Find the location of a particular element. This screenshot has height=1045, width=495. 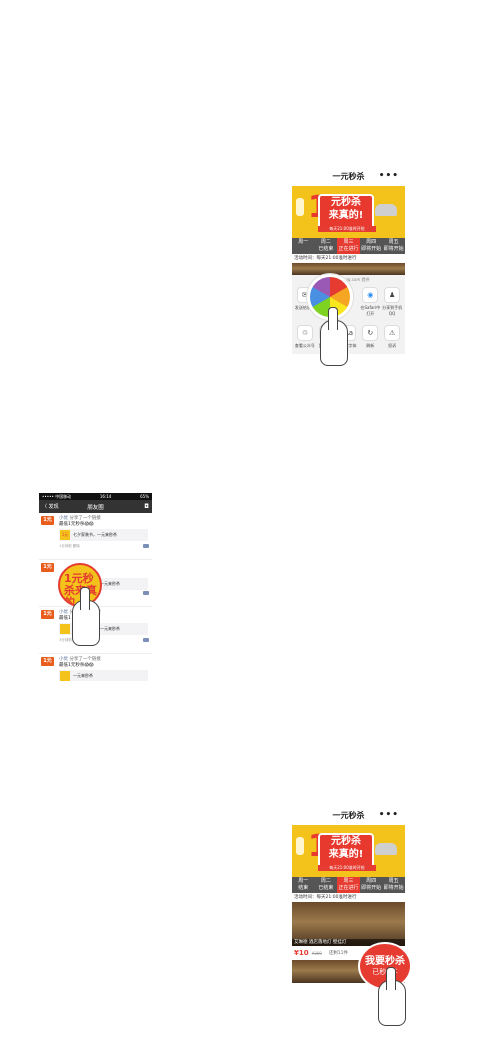

warning-icon: ⚠ is located at coordinates (392, 333).